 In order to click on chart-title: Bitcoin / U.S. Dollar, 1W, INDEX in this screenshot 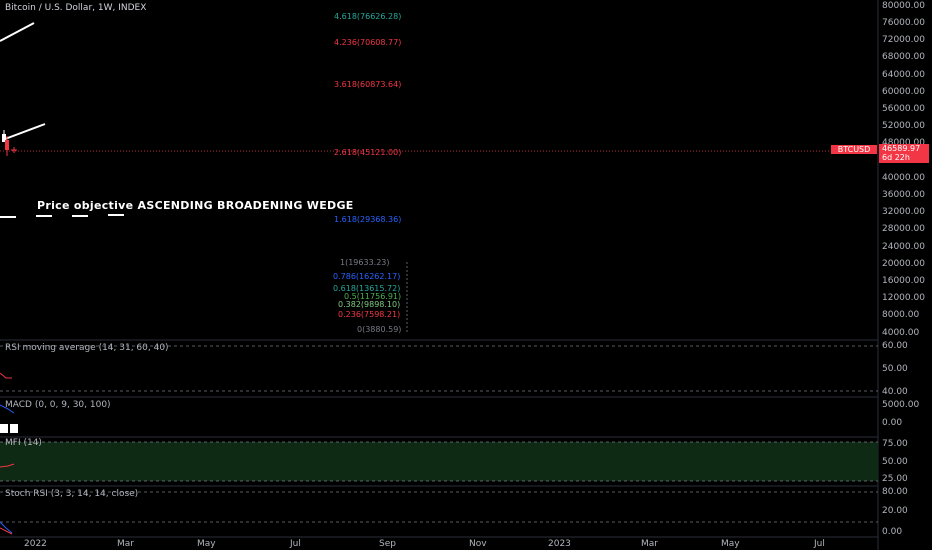, I will do `click(76, 8)`.